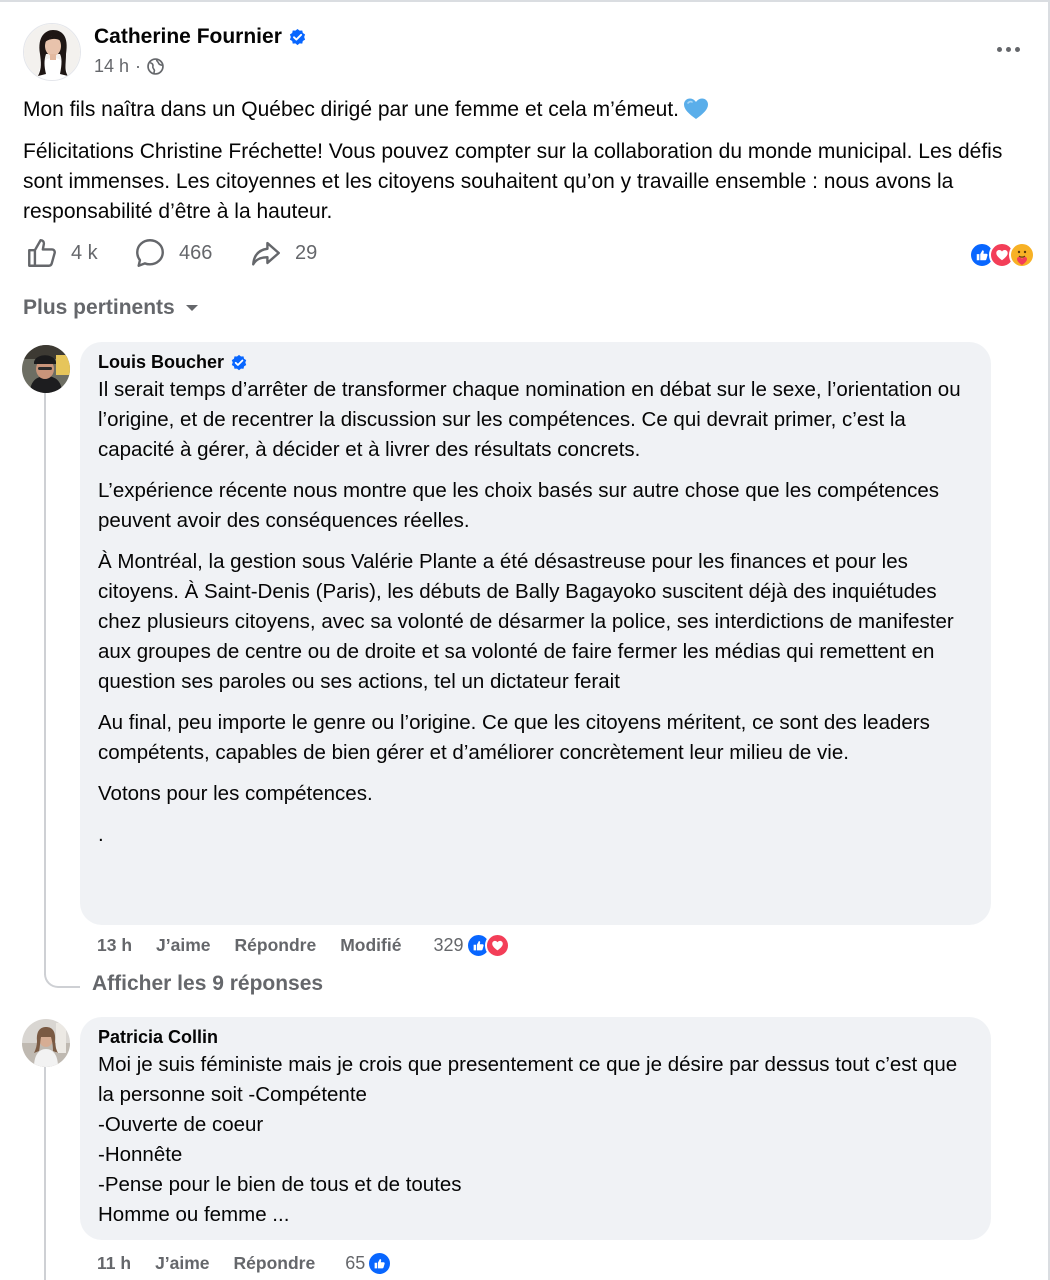 The height and width of the screenshot is (1280, 1050). I want to click on share-button: 29, so click(283, 253).